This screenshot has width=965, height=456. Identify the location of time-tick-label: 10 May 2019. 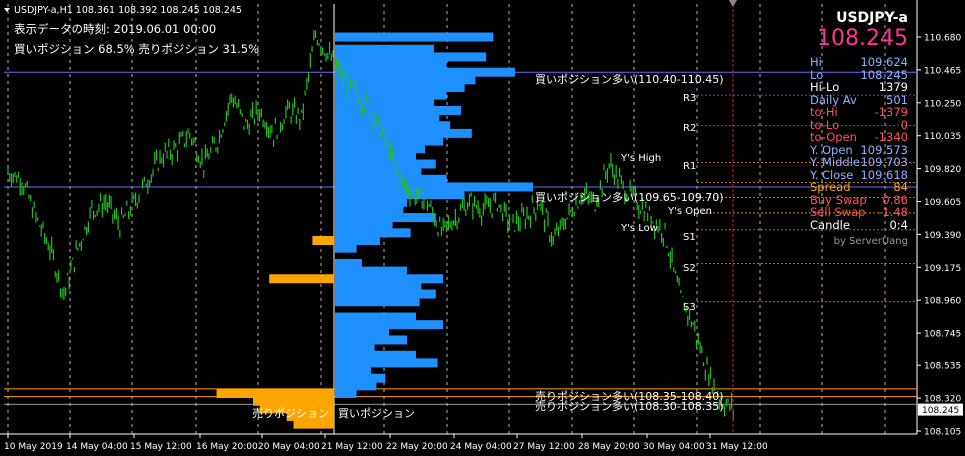
(33, 447).